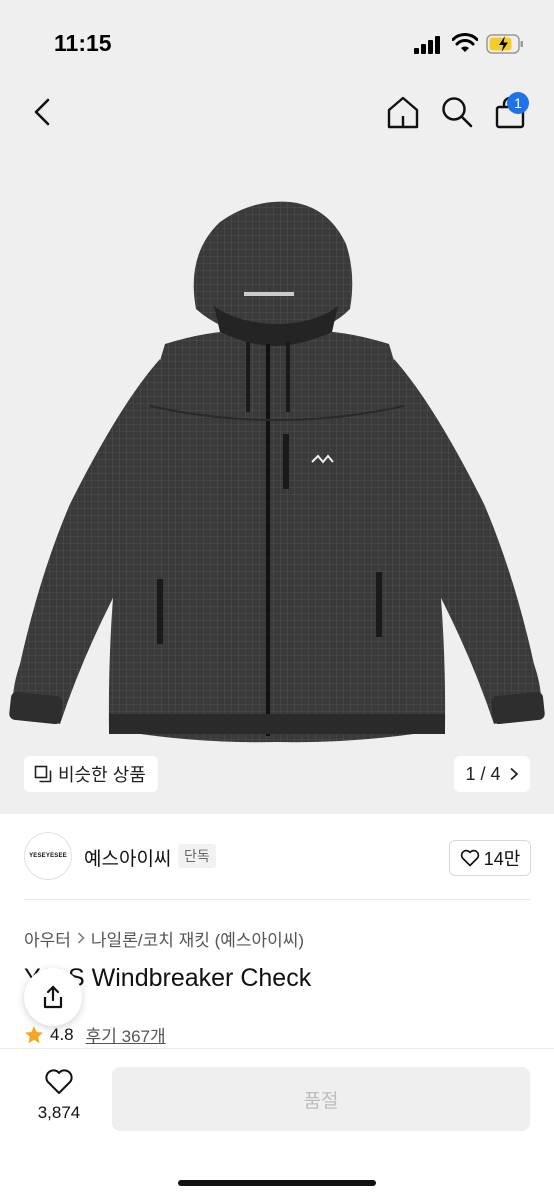 This screenshot has height=1201, width=554. I want to click on cart-count-badge: 1, so click(518, 103).